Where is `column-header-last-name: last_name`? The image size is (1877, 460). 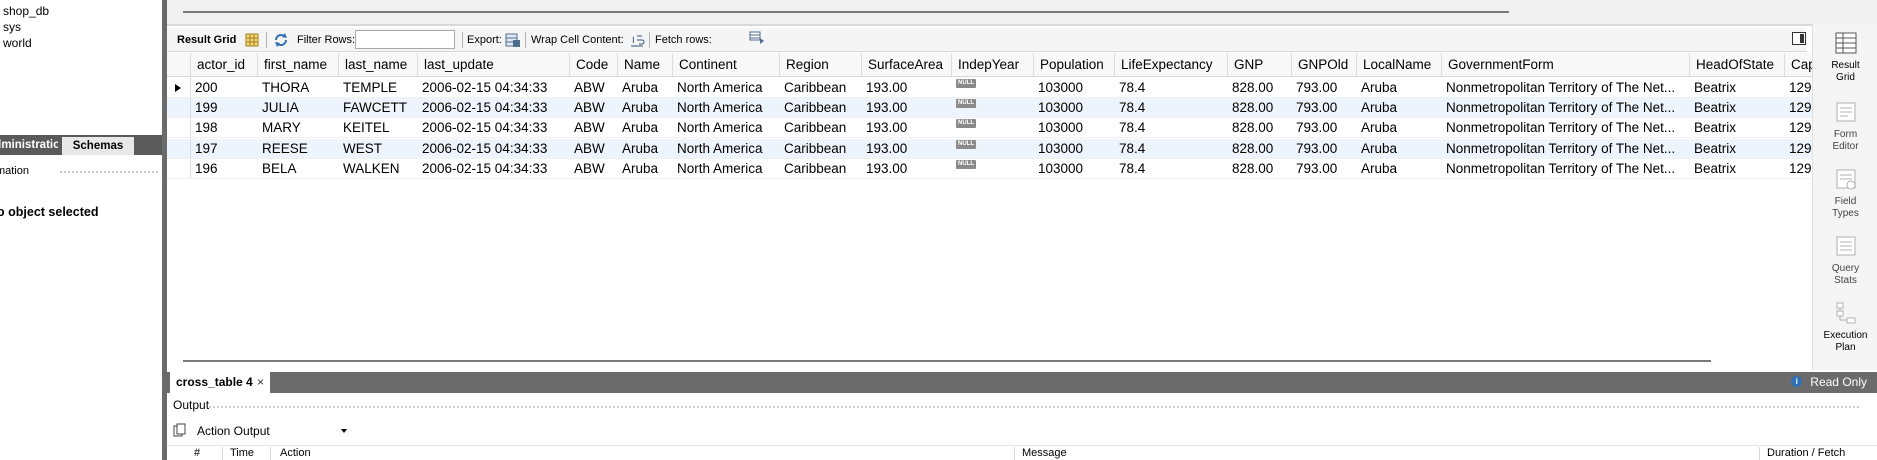 column-header-last-name: last_name is located at coordinates (378, 65).